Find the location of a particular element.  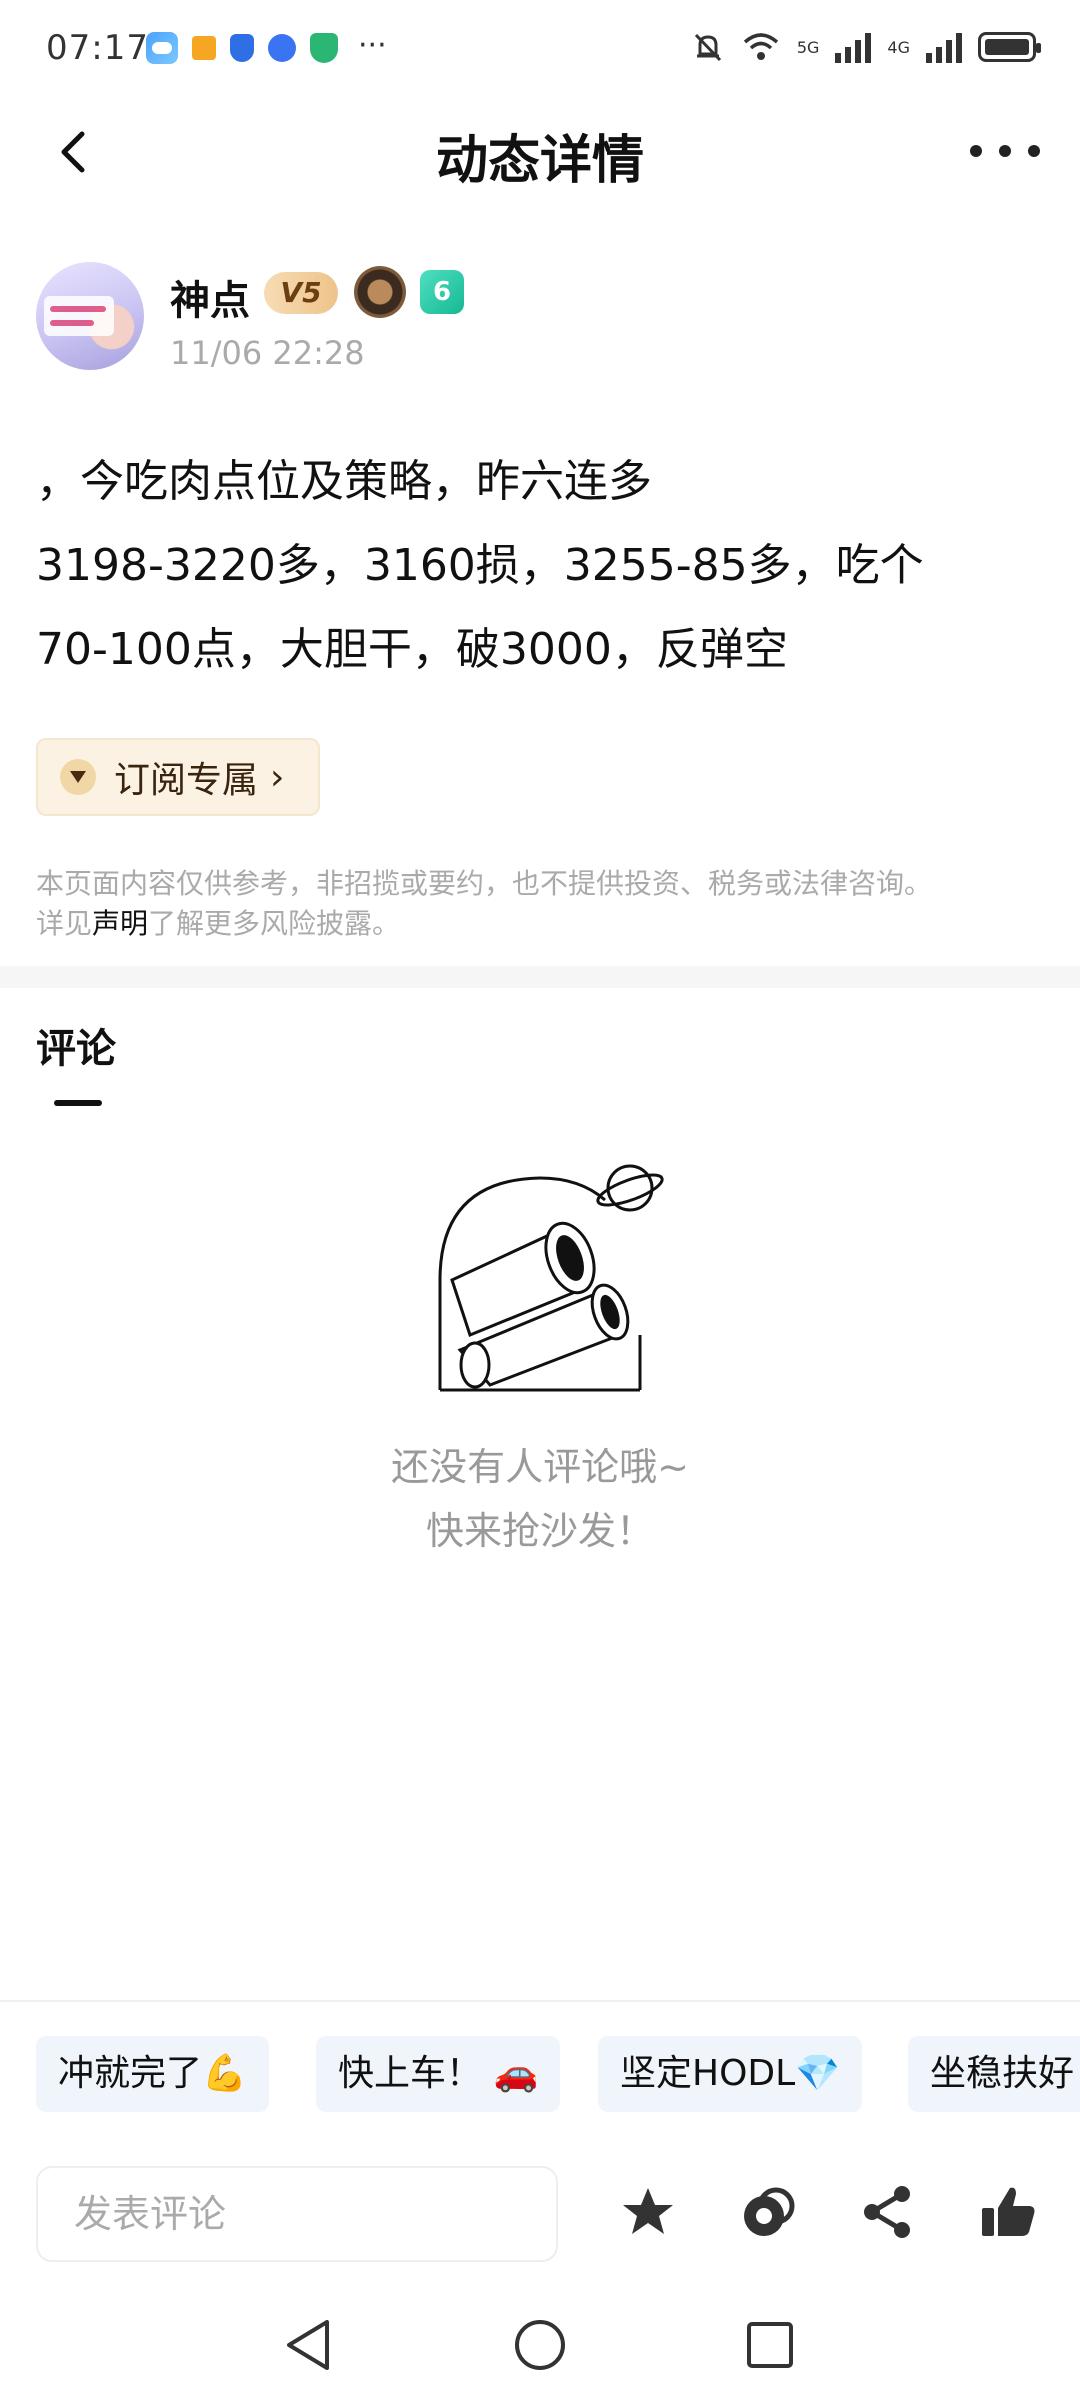

network-4g-label: 4G is located at coordinates (898, 47).